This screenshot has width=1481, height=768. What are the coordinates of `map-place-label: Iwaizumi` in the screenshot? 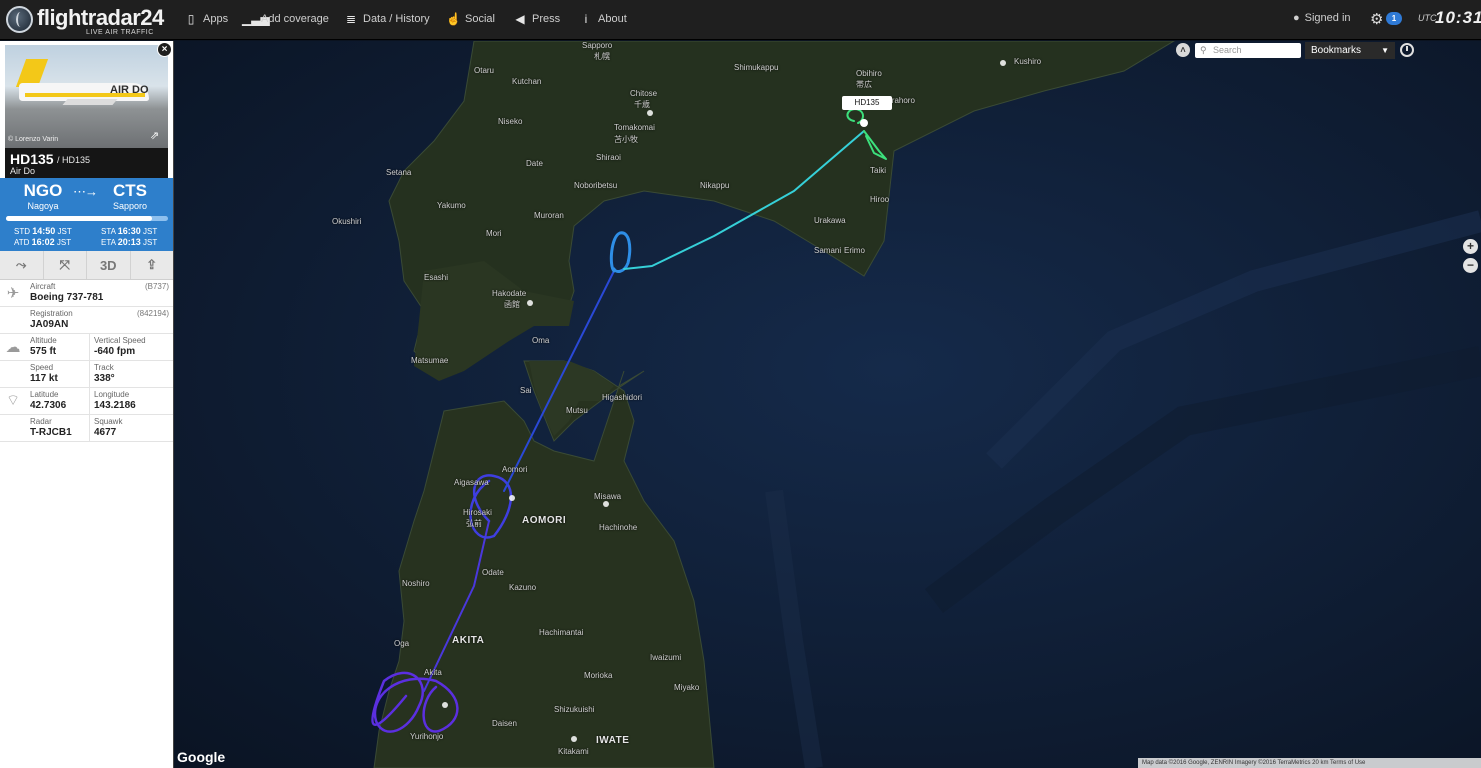 It's located at (666, 657).